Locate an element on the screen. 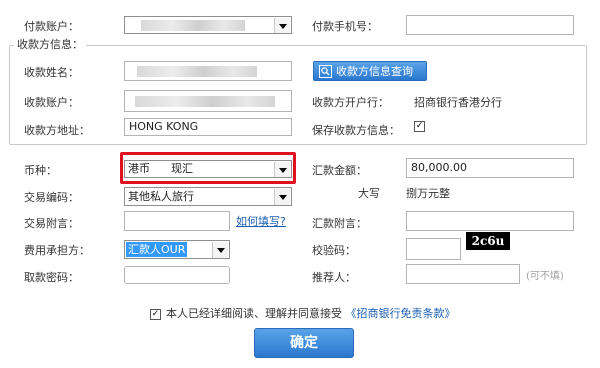 The width and height of the screenshot is (600, 368). search-doc-icon is located at coordinates (325, 71).